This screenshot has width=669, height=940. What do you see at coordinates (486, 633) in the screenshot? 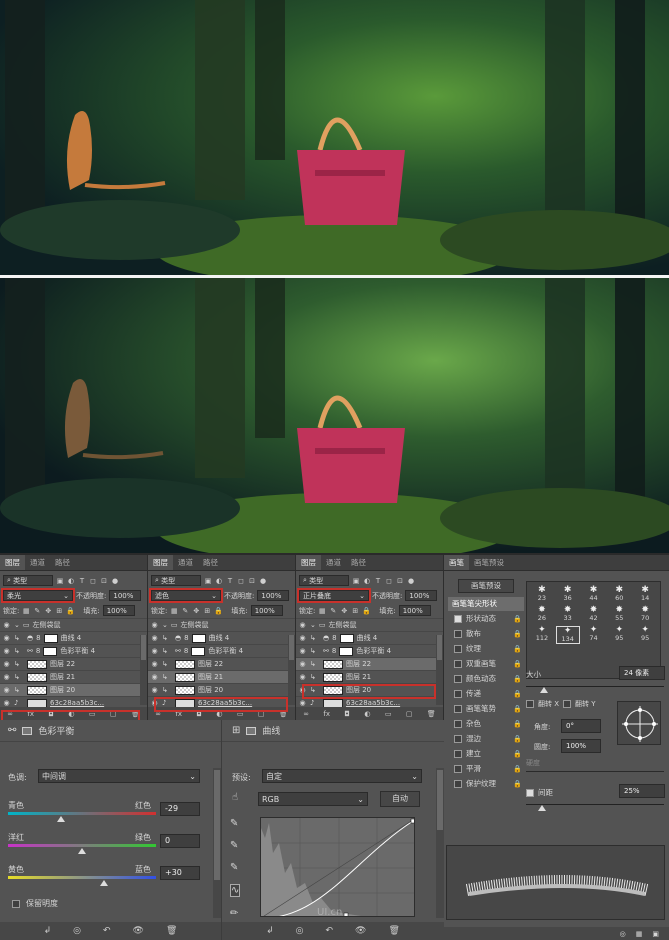
I see `brush-option: 散布 🔒` at bounding box center [486, 633].